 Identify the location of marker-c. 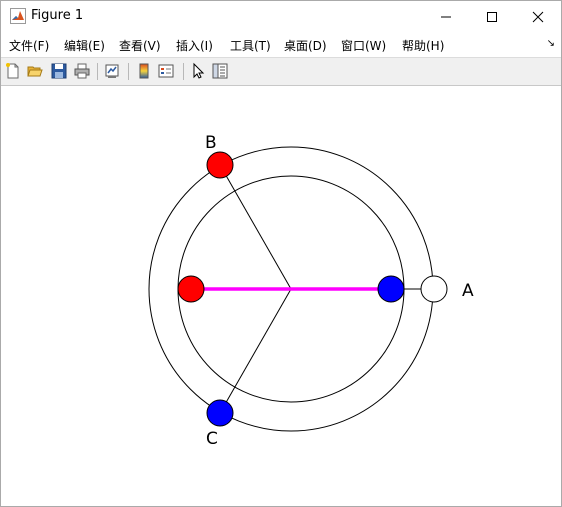
(220, 413).